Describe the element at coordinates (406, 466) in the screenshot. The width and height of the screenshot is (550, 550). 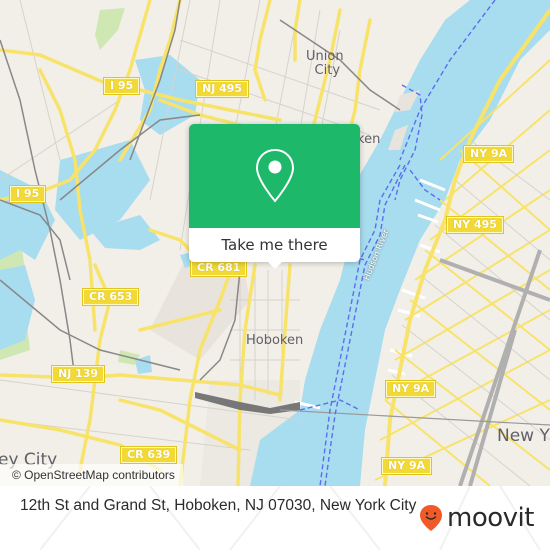
I see `shield-ny9a-south: NY 9A` at that location.